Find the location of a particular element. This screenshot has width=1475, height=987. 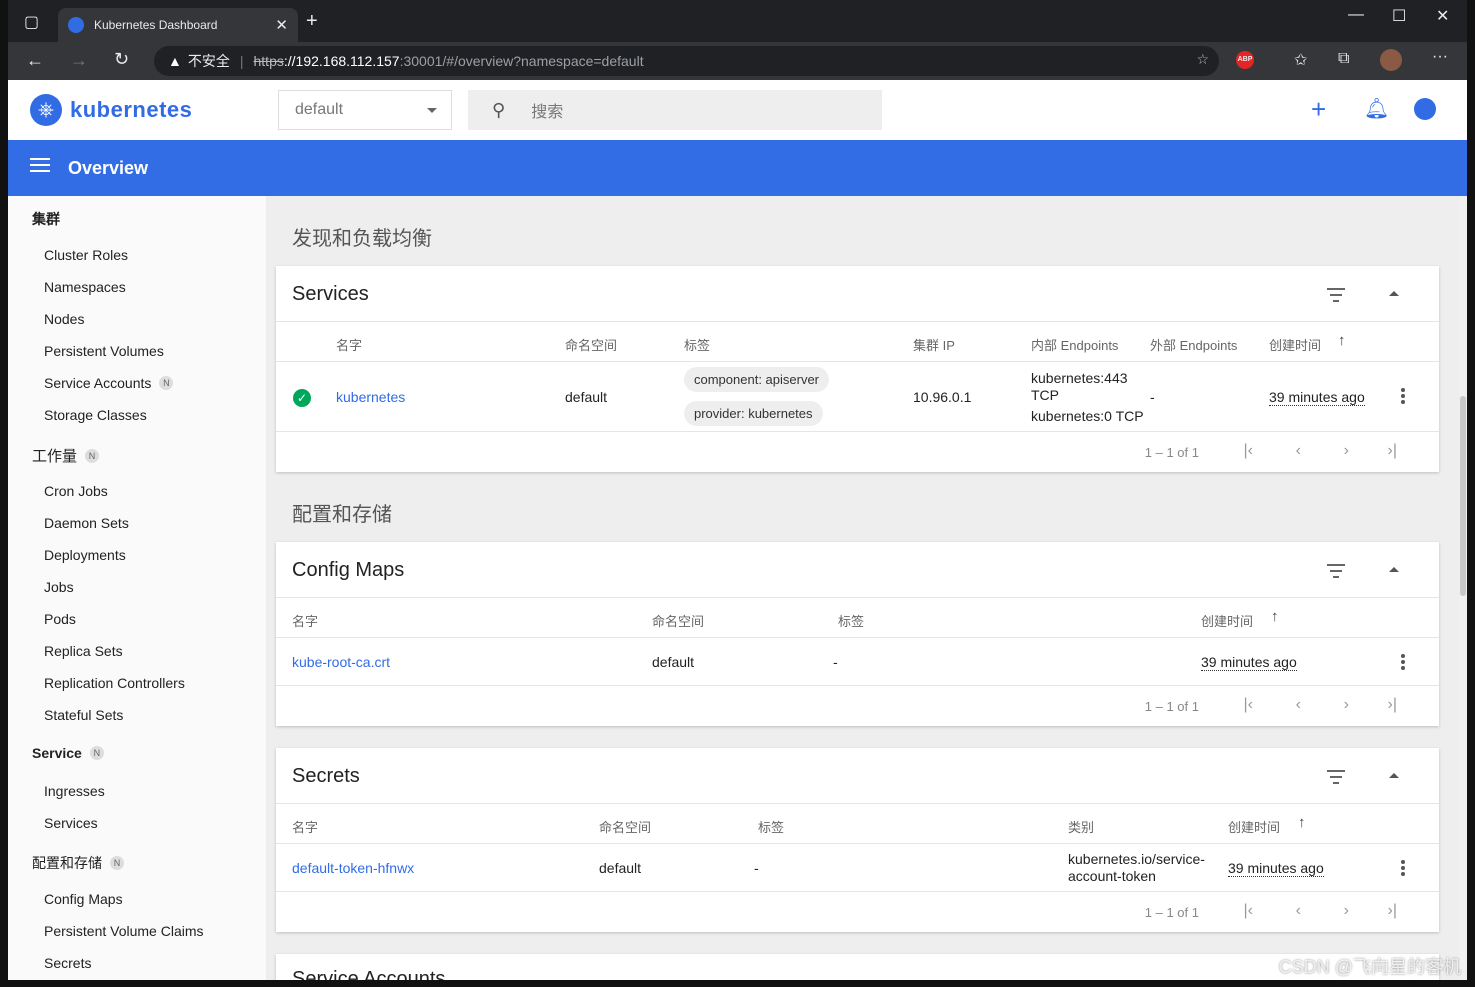

sidebar-item-replication-controllers: Replication Controllers is located at coordinates (114, 683).